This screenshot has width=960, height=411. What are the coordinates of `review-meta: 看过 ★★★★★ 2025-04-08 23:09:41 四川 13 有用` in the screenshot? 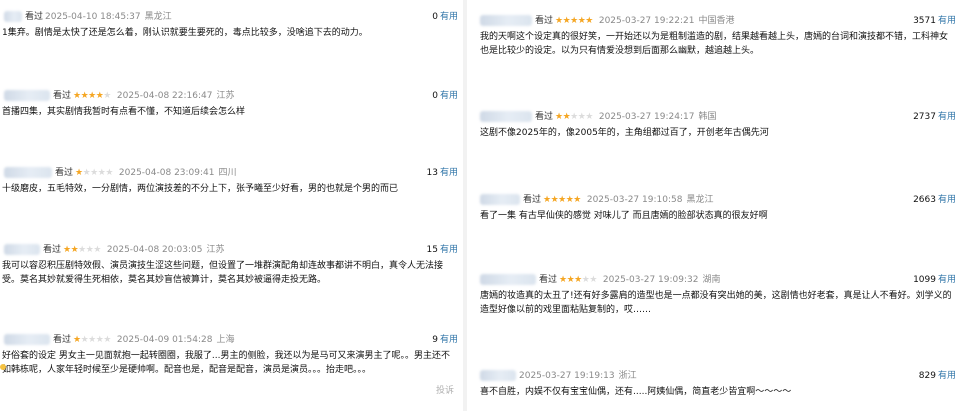 It's located at (231, 173).